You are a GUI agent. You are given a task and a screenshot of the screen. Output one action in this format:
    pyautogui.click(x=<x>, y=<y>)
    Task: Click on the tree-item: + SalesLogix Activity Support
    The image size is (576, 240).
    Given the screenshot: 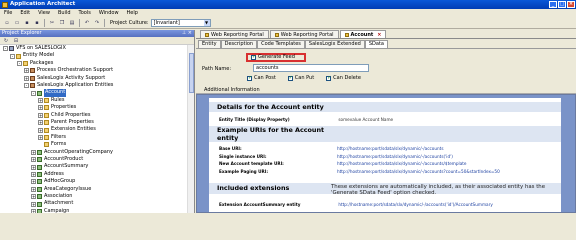 What is the action you would take?
    pyautogui.click(x=64, y=78)
    